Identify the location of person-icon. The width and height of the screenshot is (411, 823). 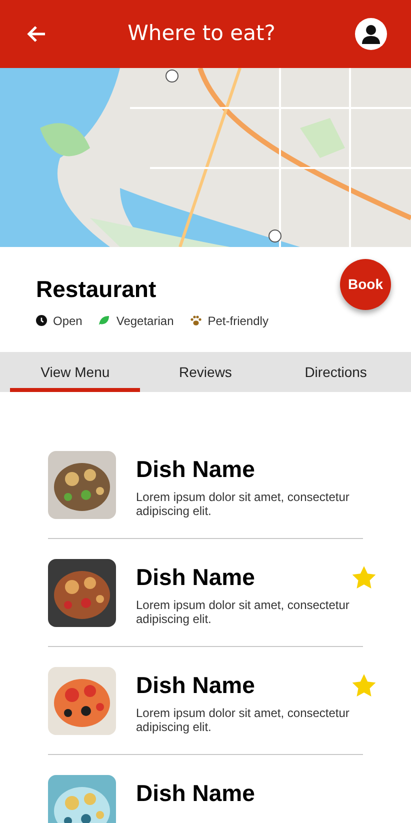
(371, 34).